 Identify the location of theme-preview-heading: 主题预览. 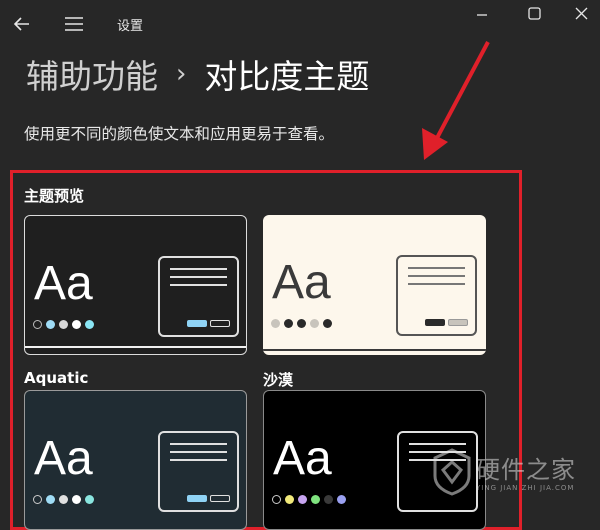
(54, 196).